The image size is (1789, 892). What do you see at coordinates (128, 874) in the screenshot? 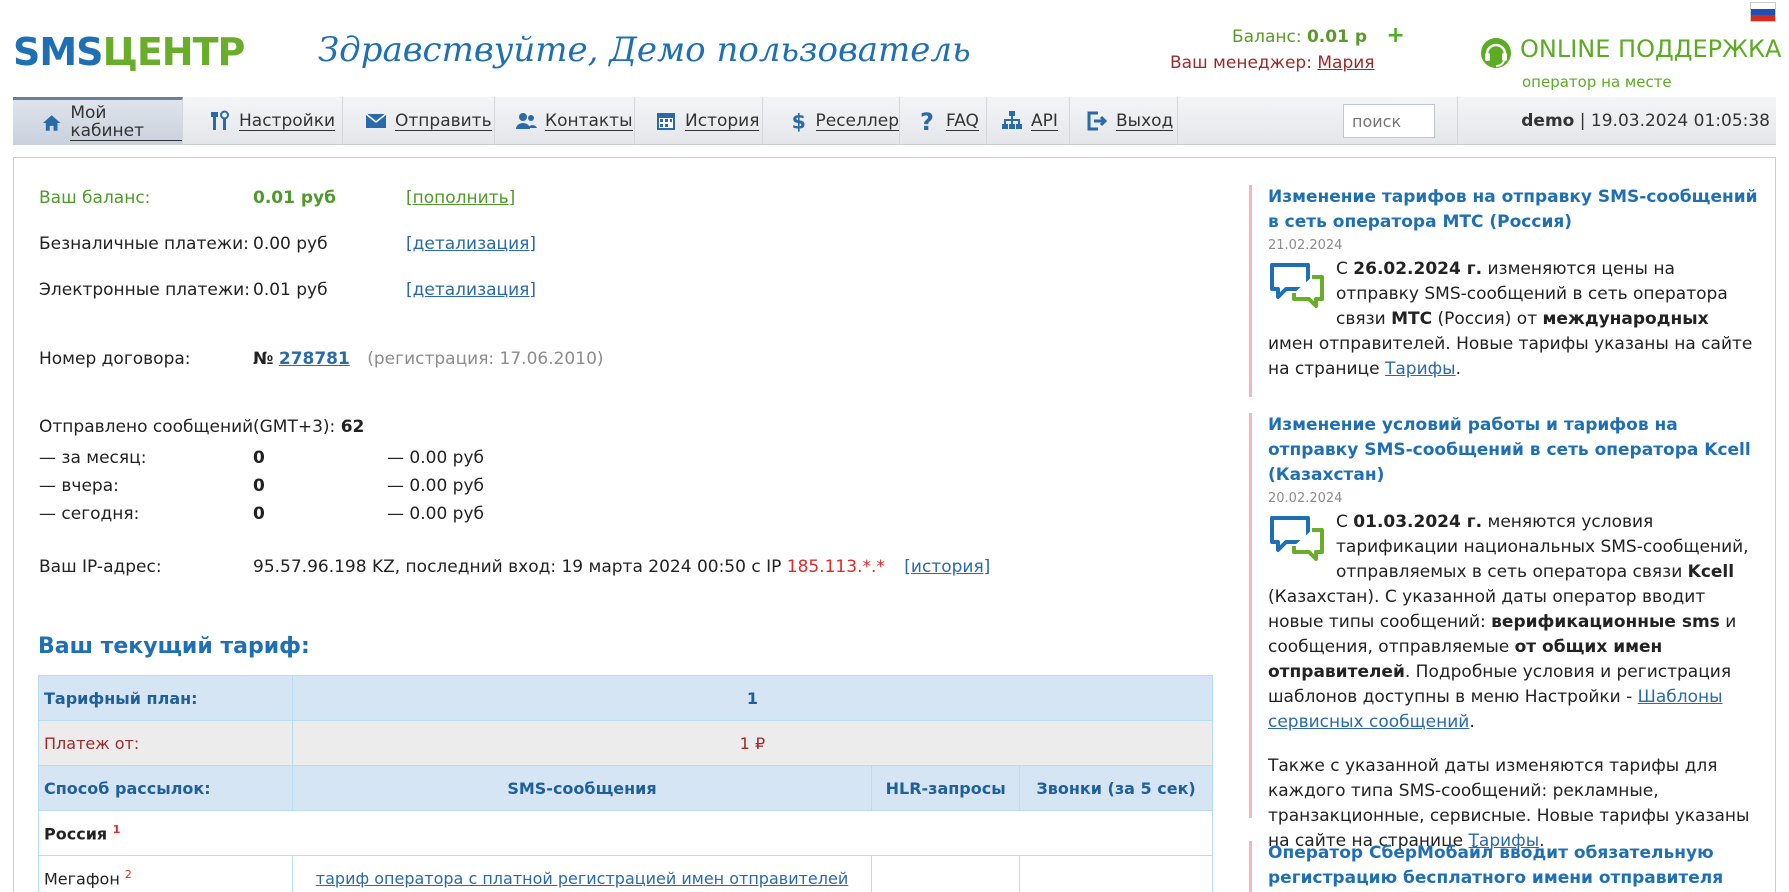
I see `operator-note: 2` at bounding box center [128, 874].